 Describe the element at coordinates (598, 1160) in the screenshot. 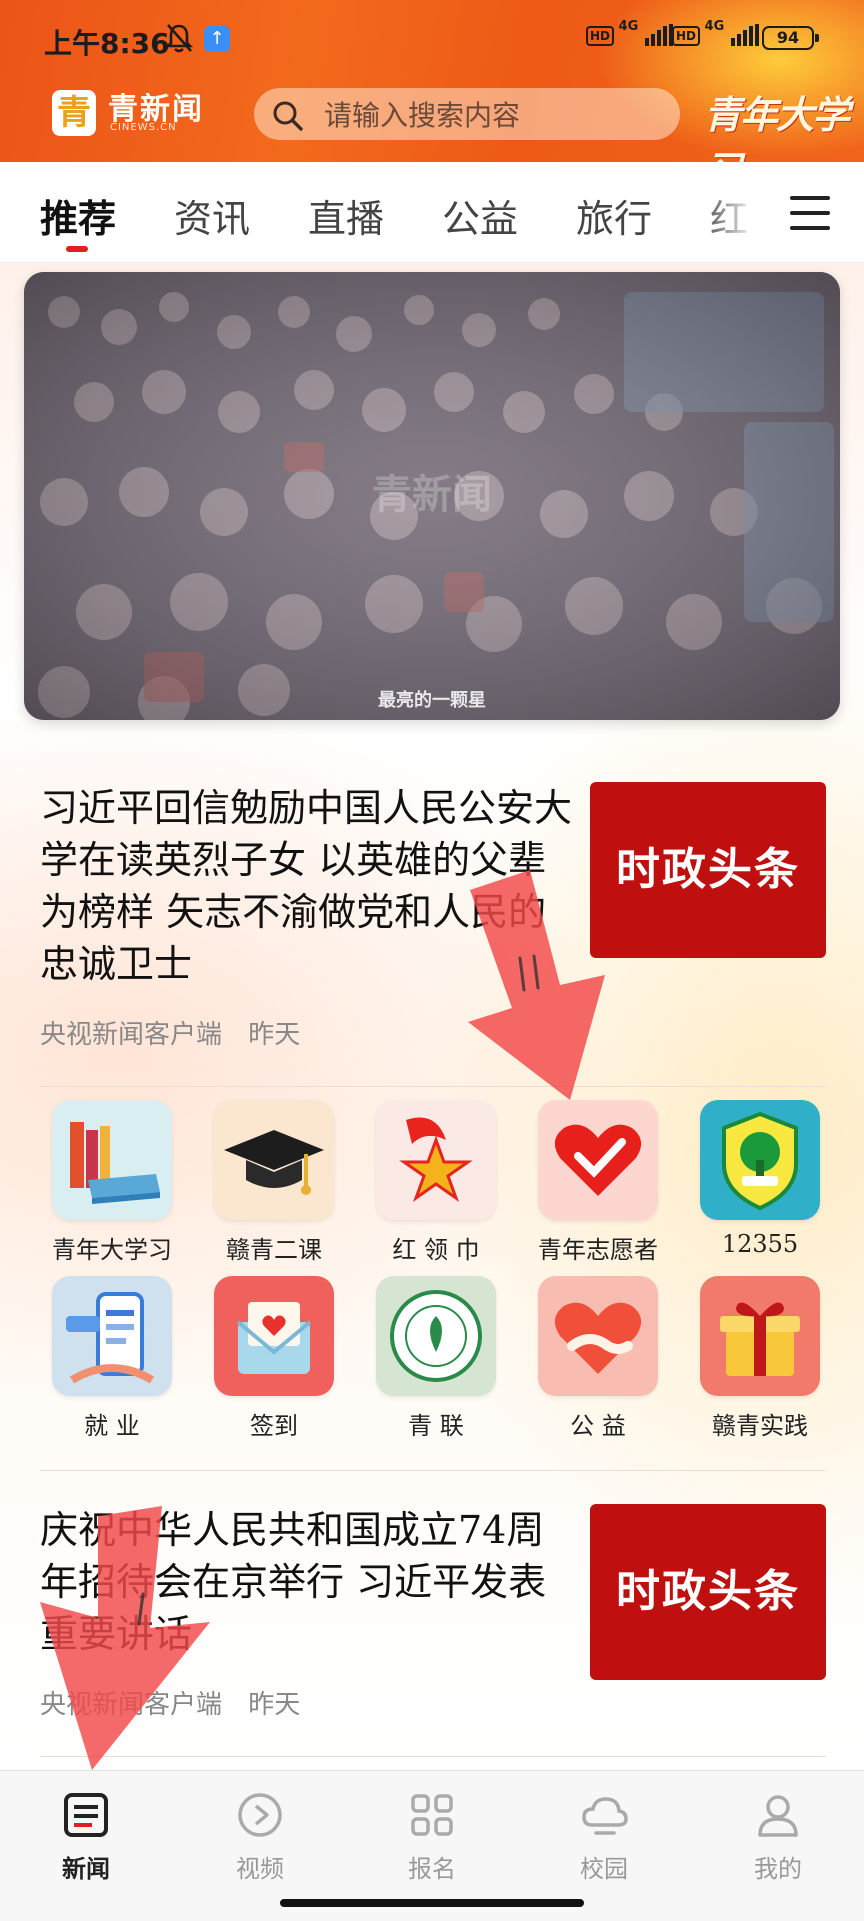

I see `volunteer-heart-icon` at that location.